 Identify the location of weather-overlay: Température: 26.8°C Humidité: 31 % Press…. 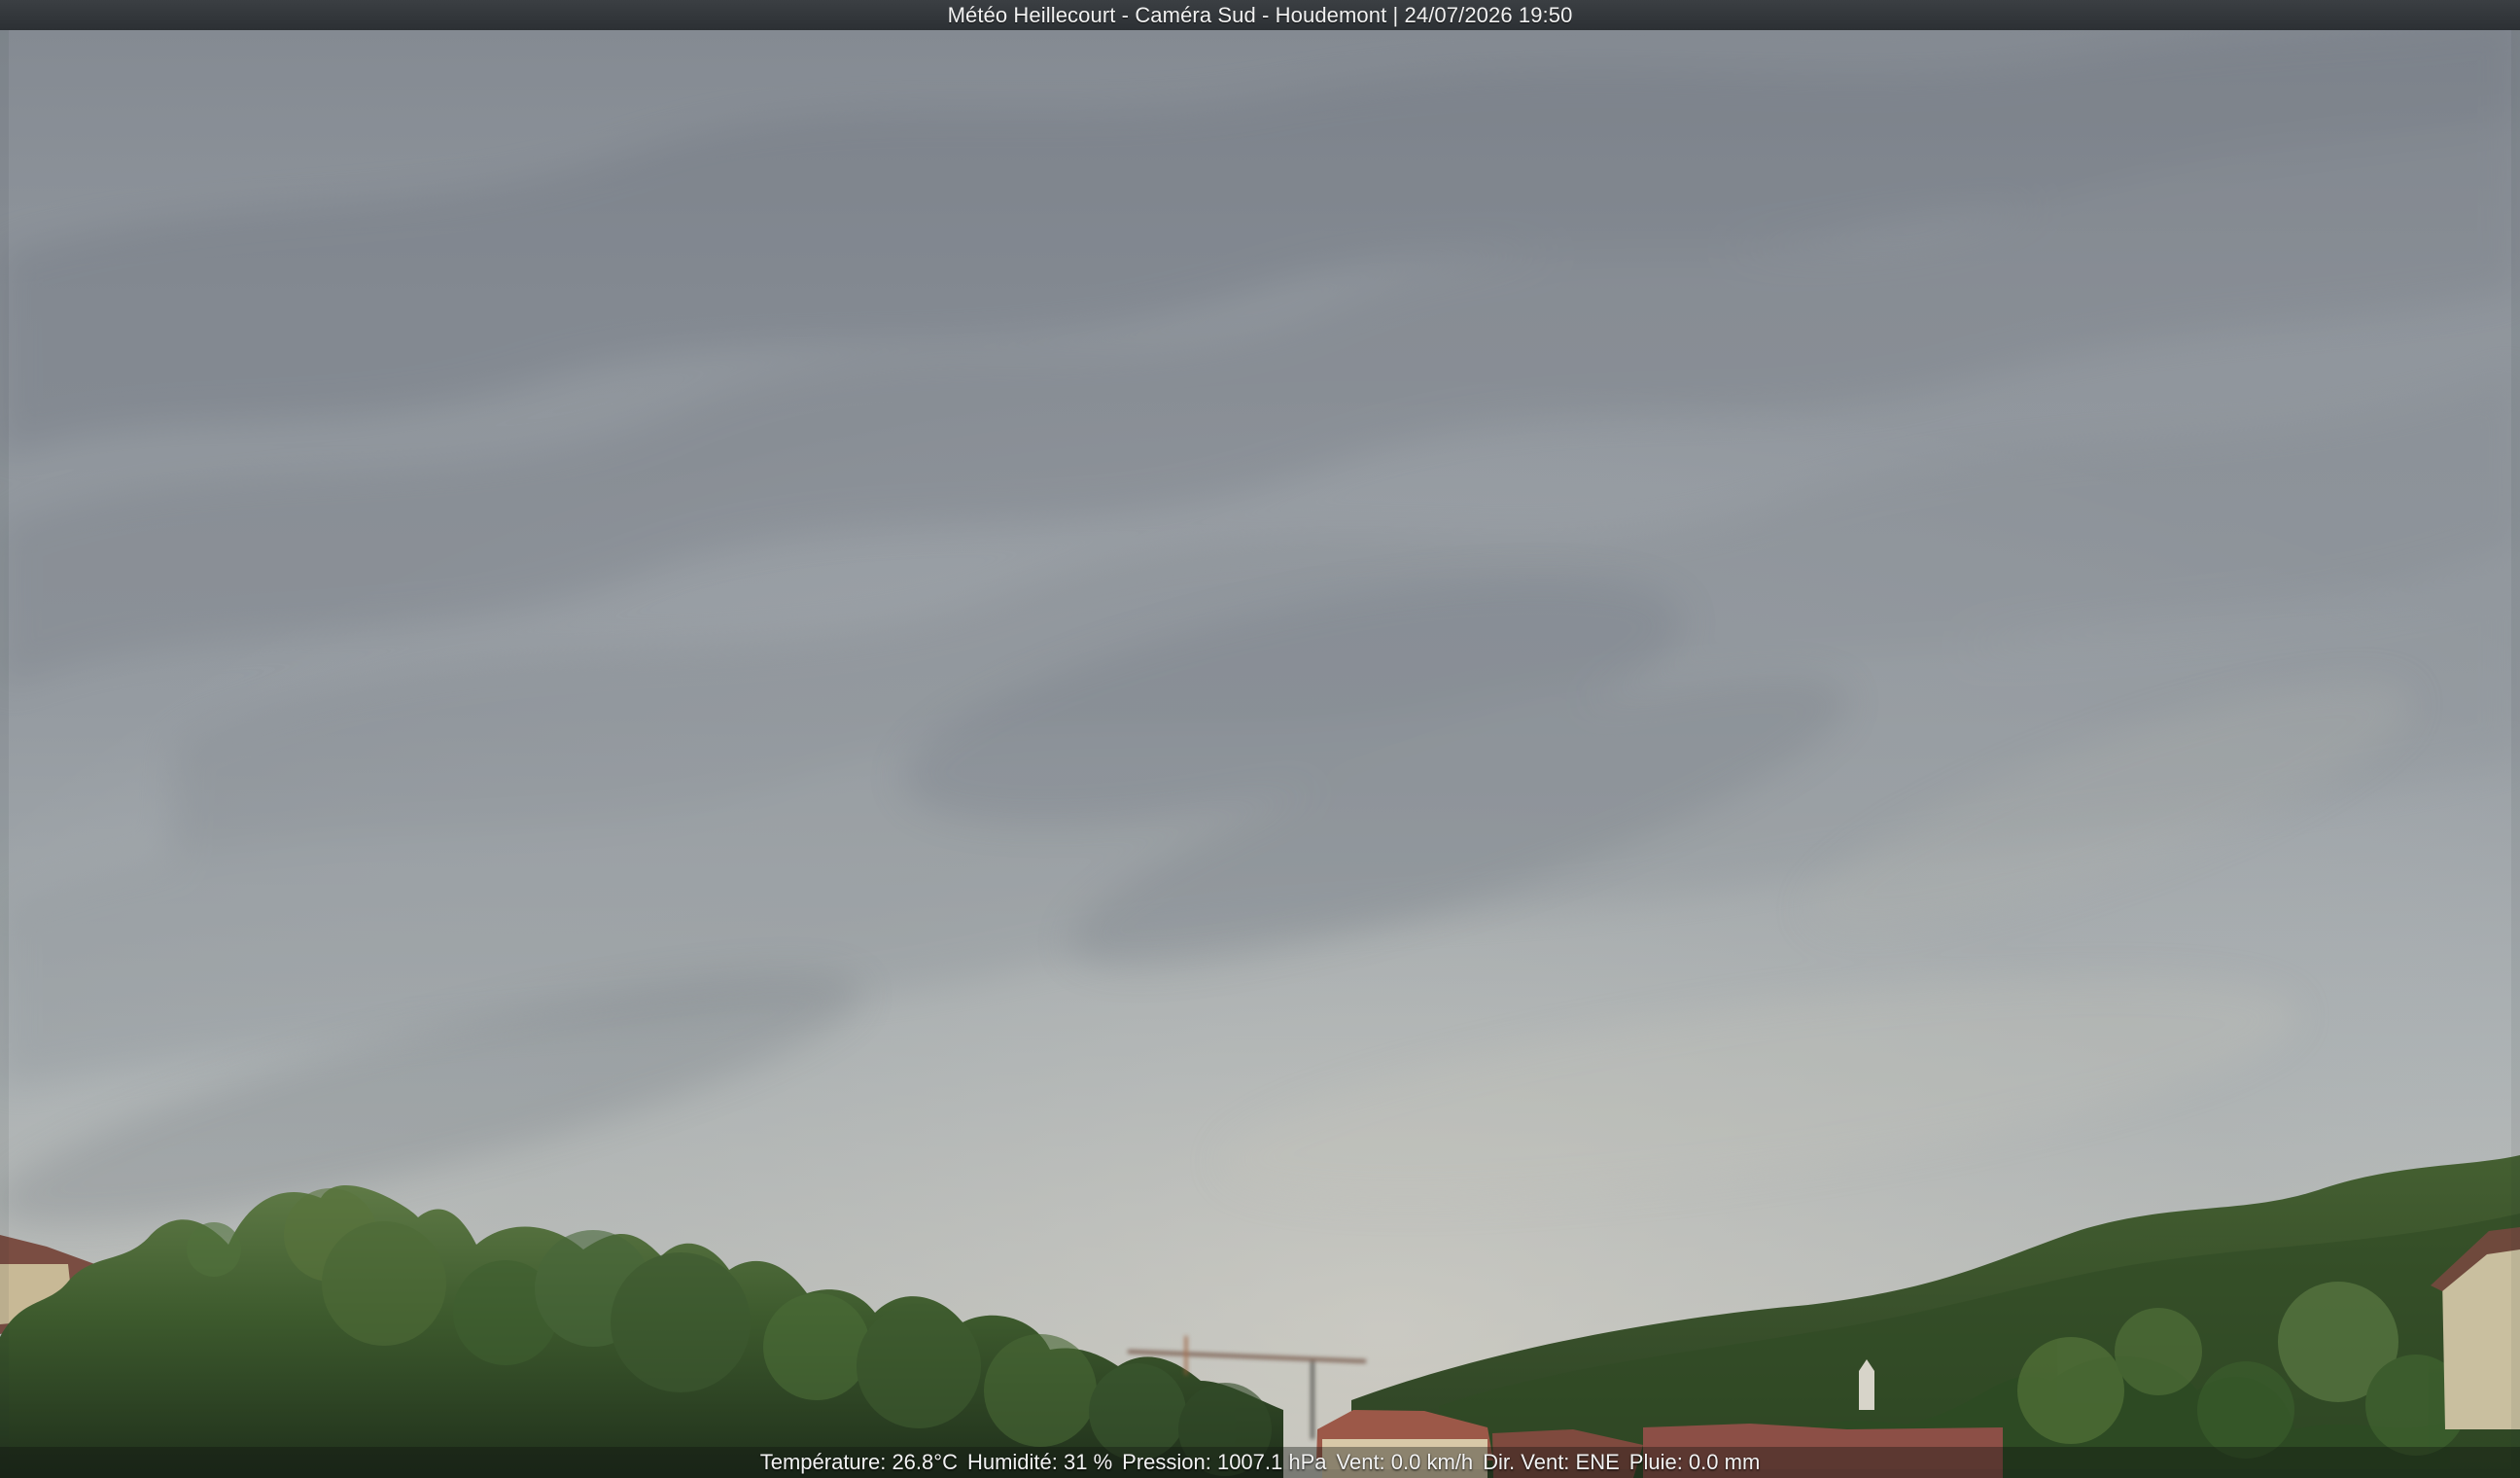
(1260, 1462).